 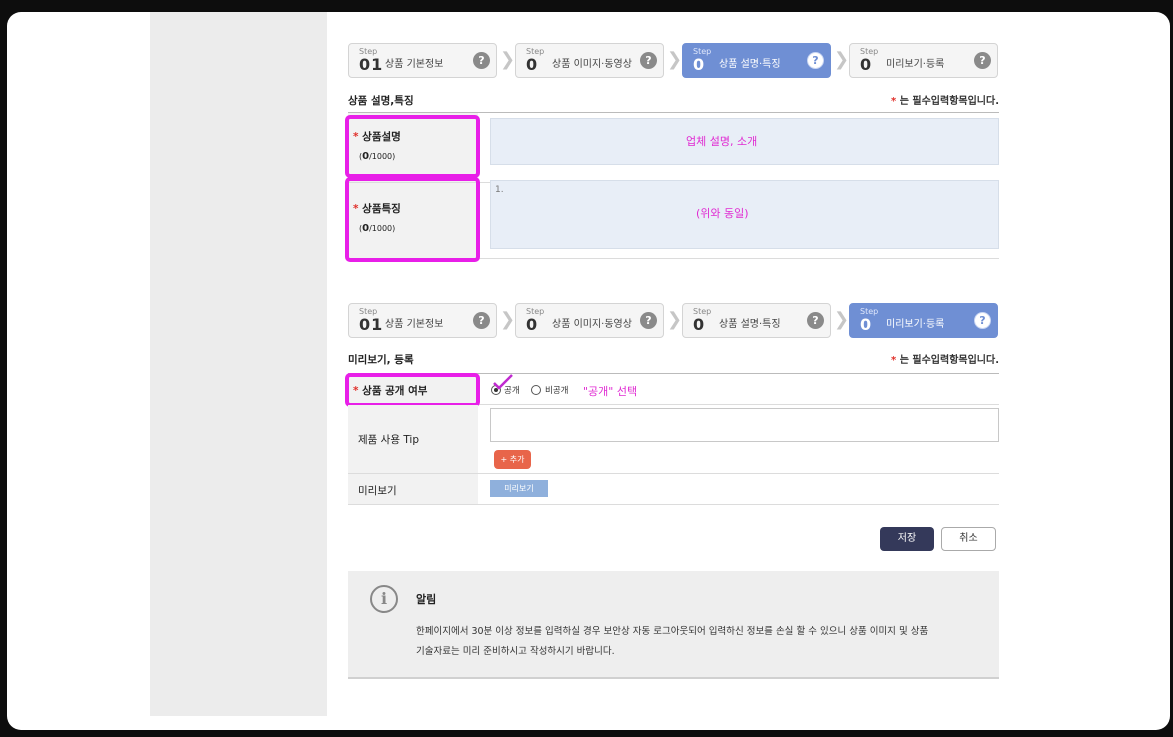 What do you see at coordinates (557, 391) in the screenshot?
I see `radio-private-label: 비공개` at bounding box center [557, 391].